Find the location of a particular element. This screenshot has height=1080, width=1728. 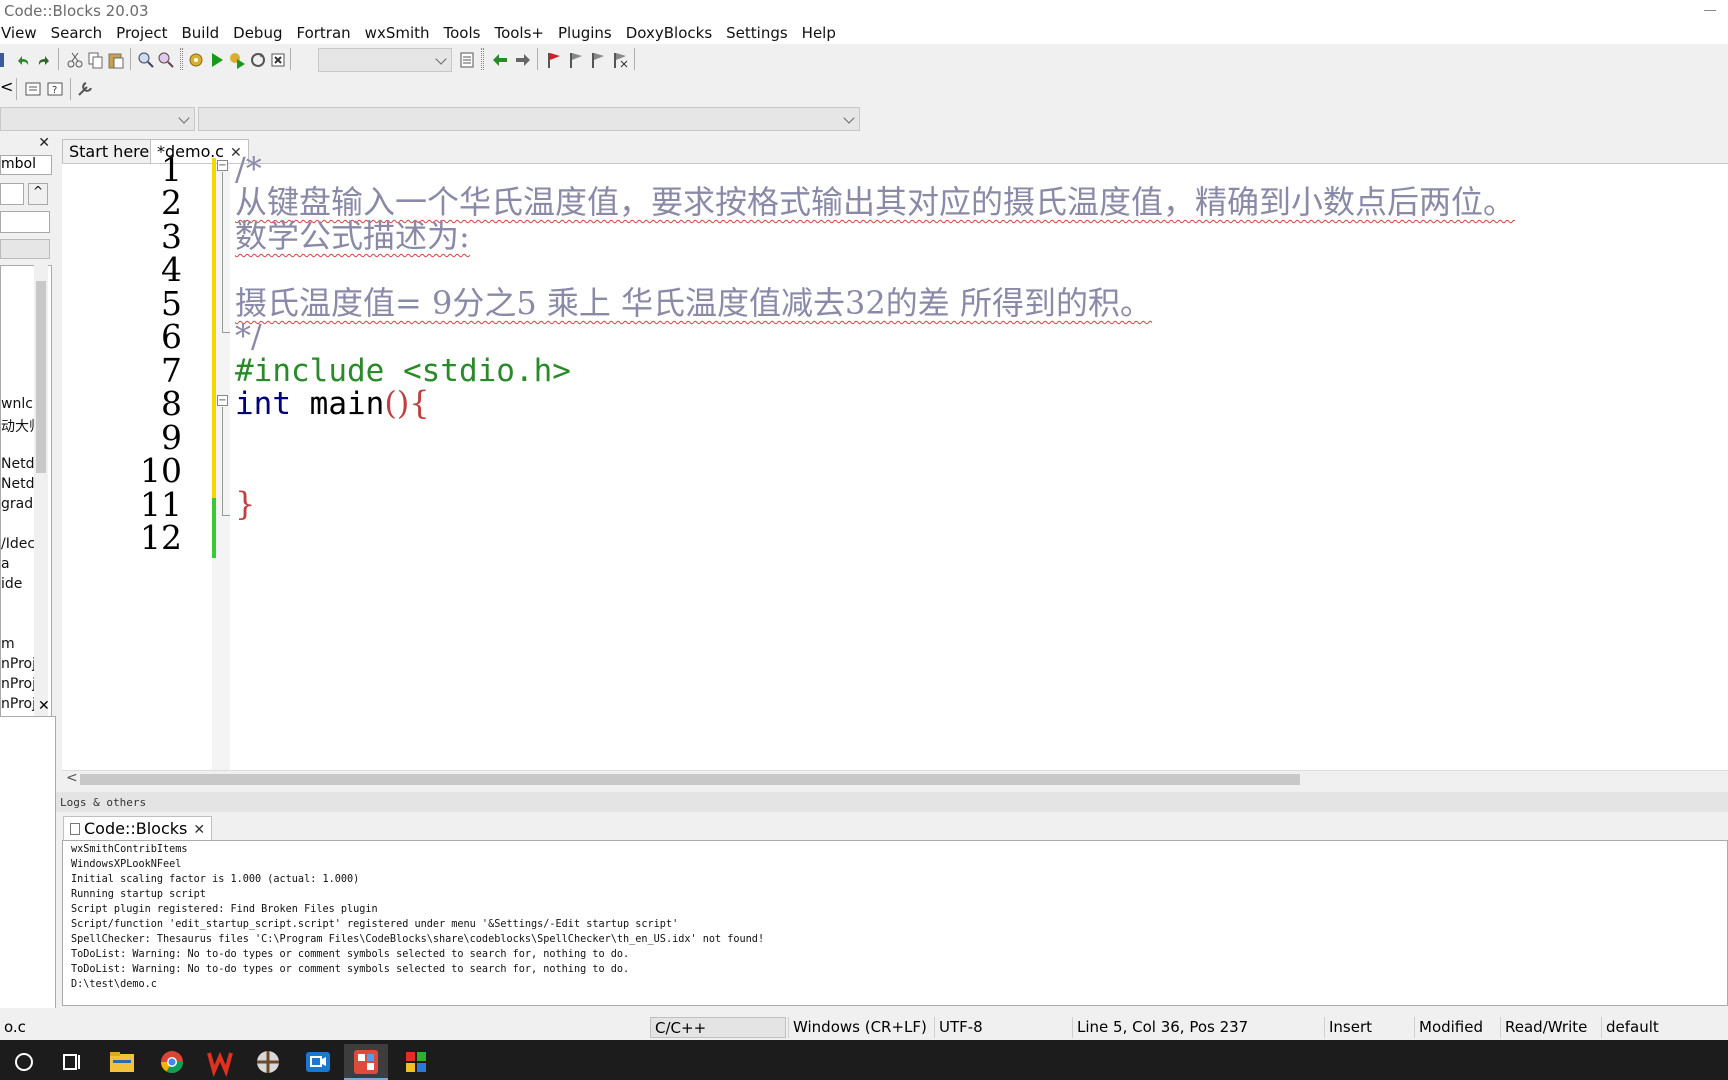

lower-left-panel is located at coordinates (28, 862).